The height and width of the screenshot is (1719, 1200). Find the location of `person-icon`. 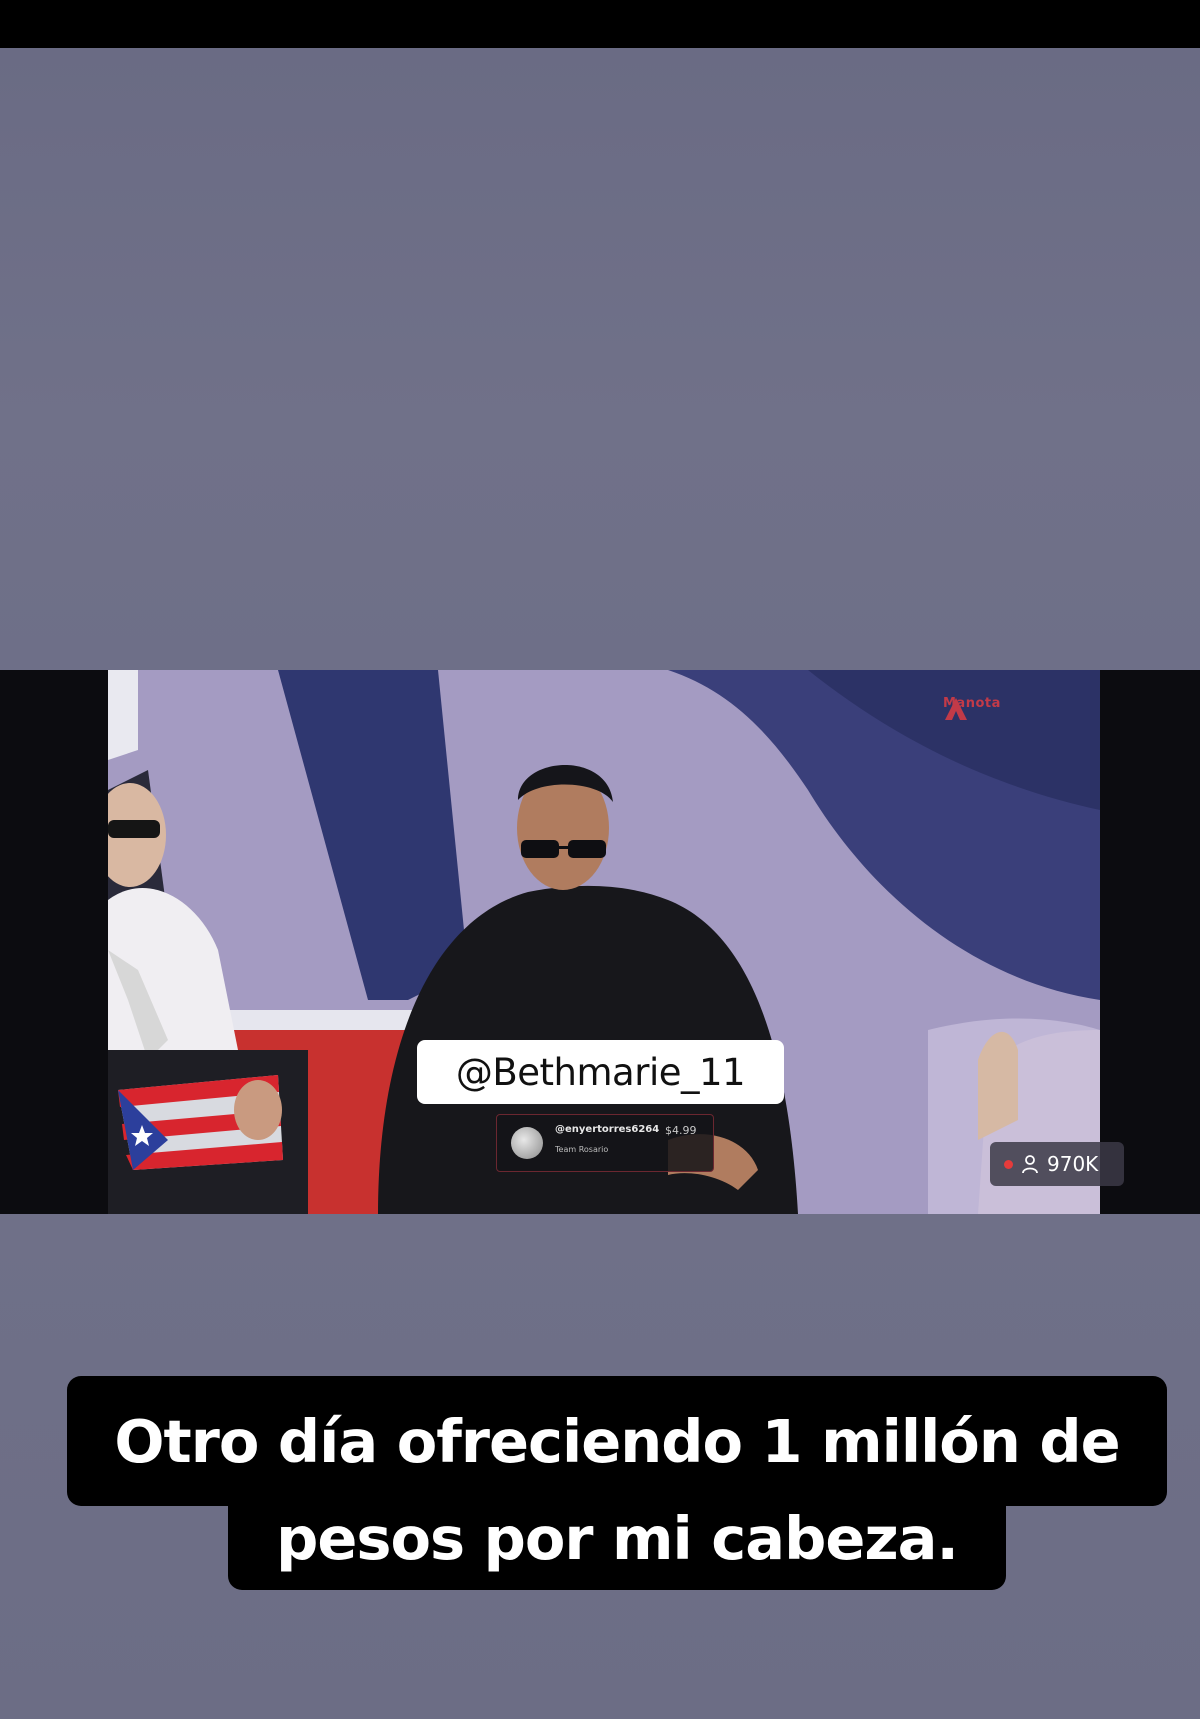

person-icon is located at coordinates (1030, 1164).